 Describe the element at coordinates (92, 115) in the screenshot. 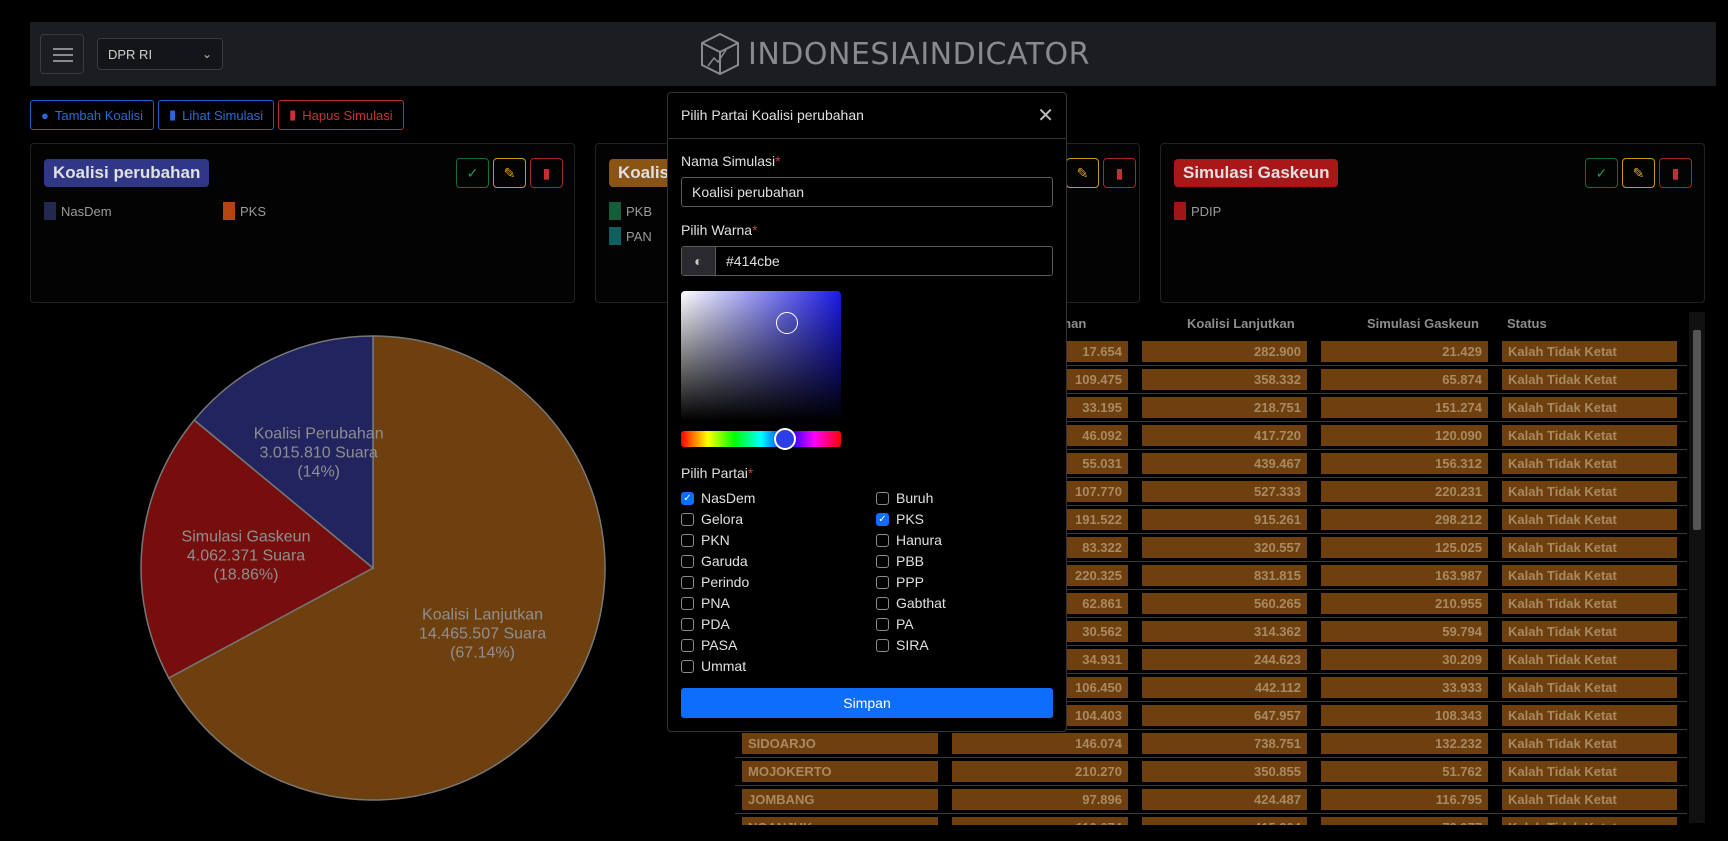

I see `add-coalition-button: ● Tambah Koalisi` at that location.